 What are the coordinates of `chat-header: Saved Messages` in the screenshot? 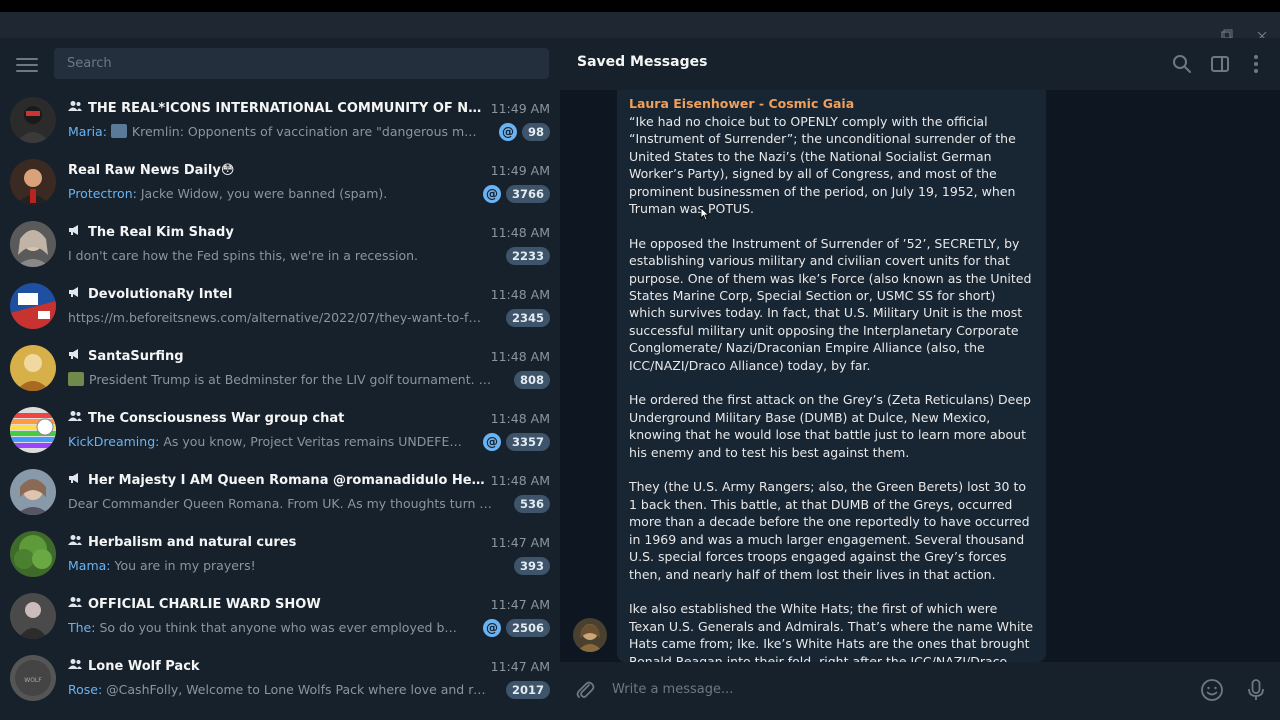 It's located at (920, 64).